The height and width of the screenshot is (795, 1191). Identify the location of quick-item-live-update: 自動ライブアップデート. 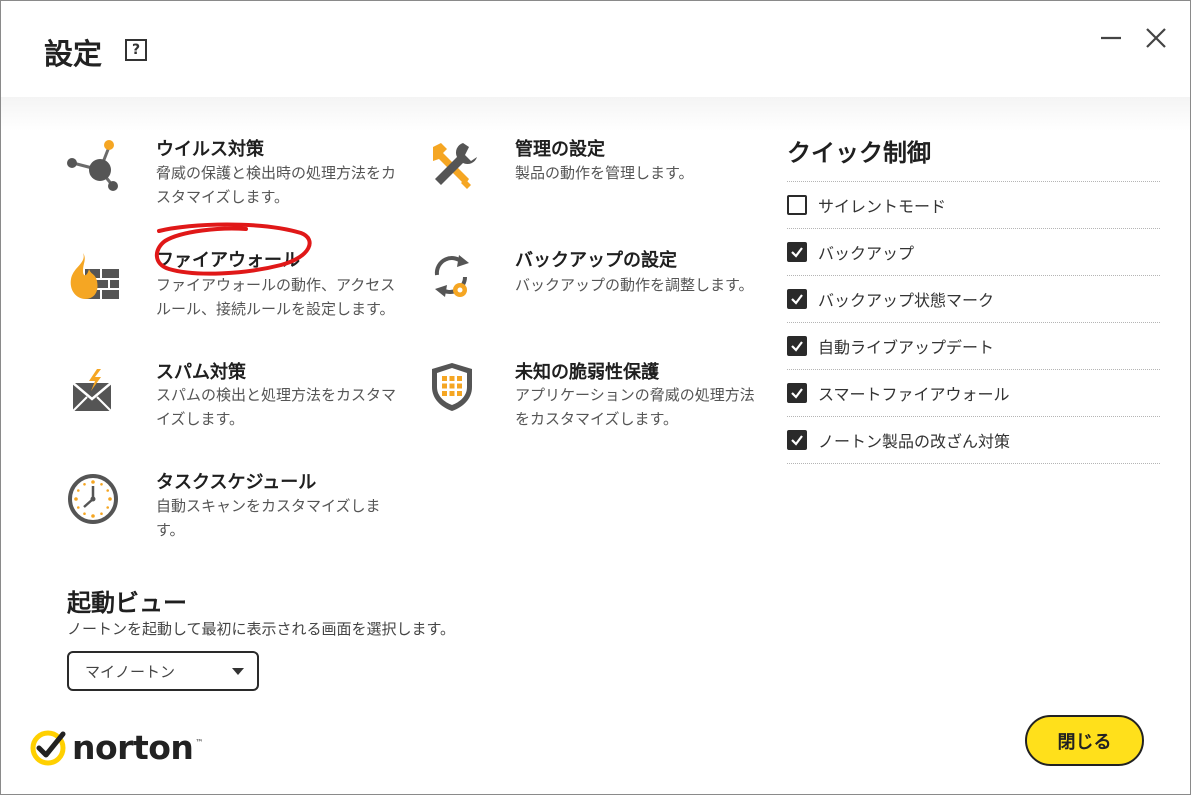
(973, 346).